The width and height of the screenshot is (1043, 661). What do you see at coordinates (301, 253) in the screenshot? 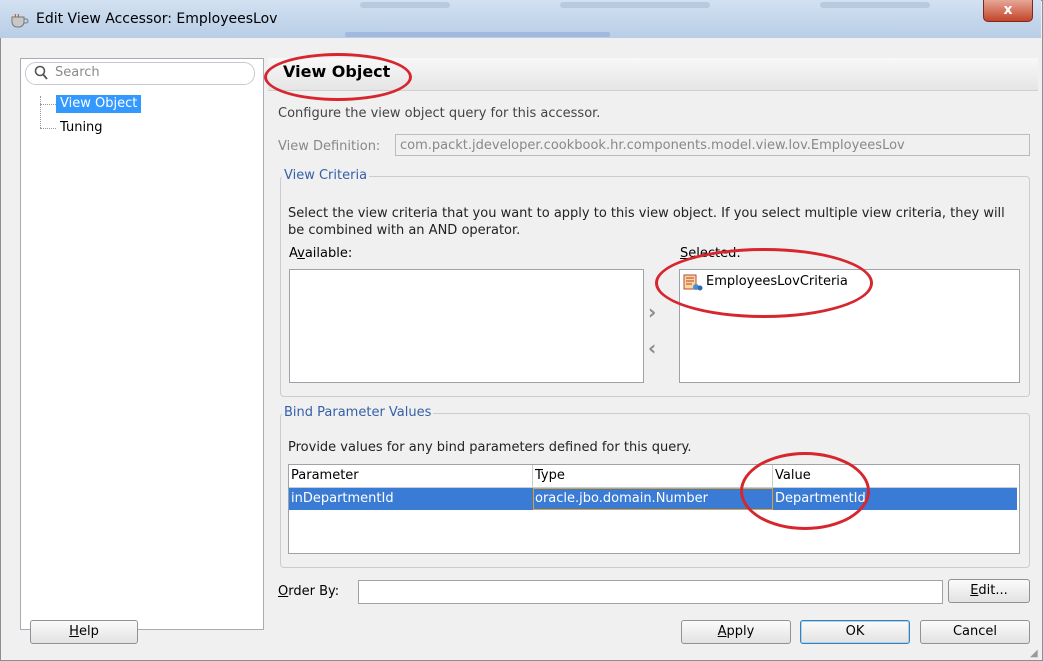
I see `available-label-mnemonic: v` at bounding box center [301, 253].